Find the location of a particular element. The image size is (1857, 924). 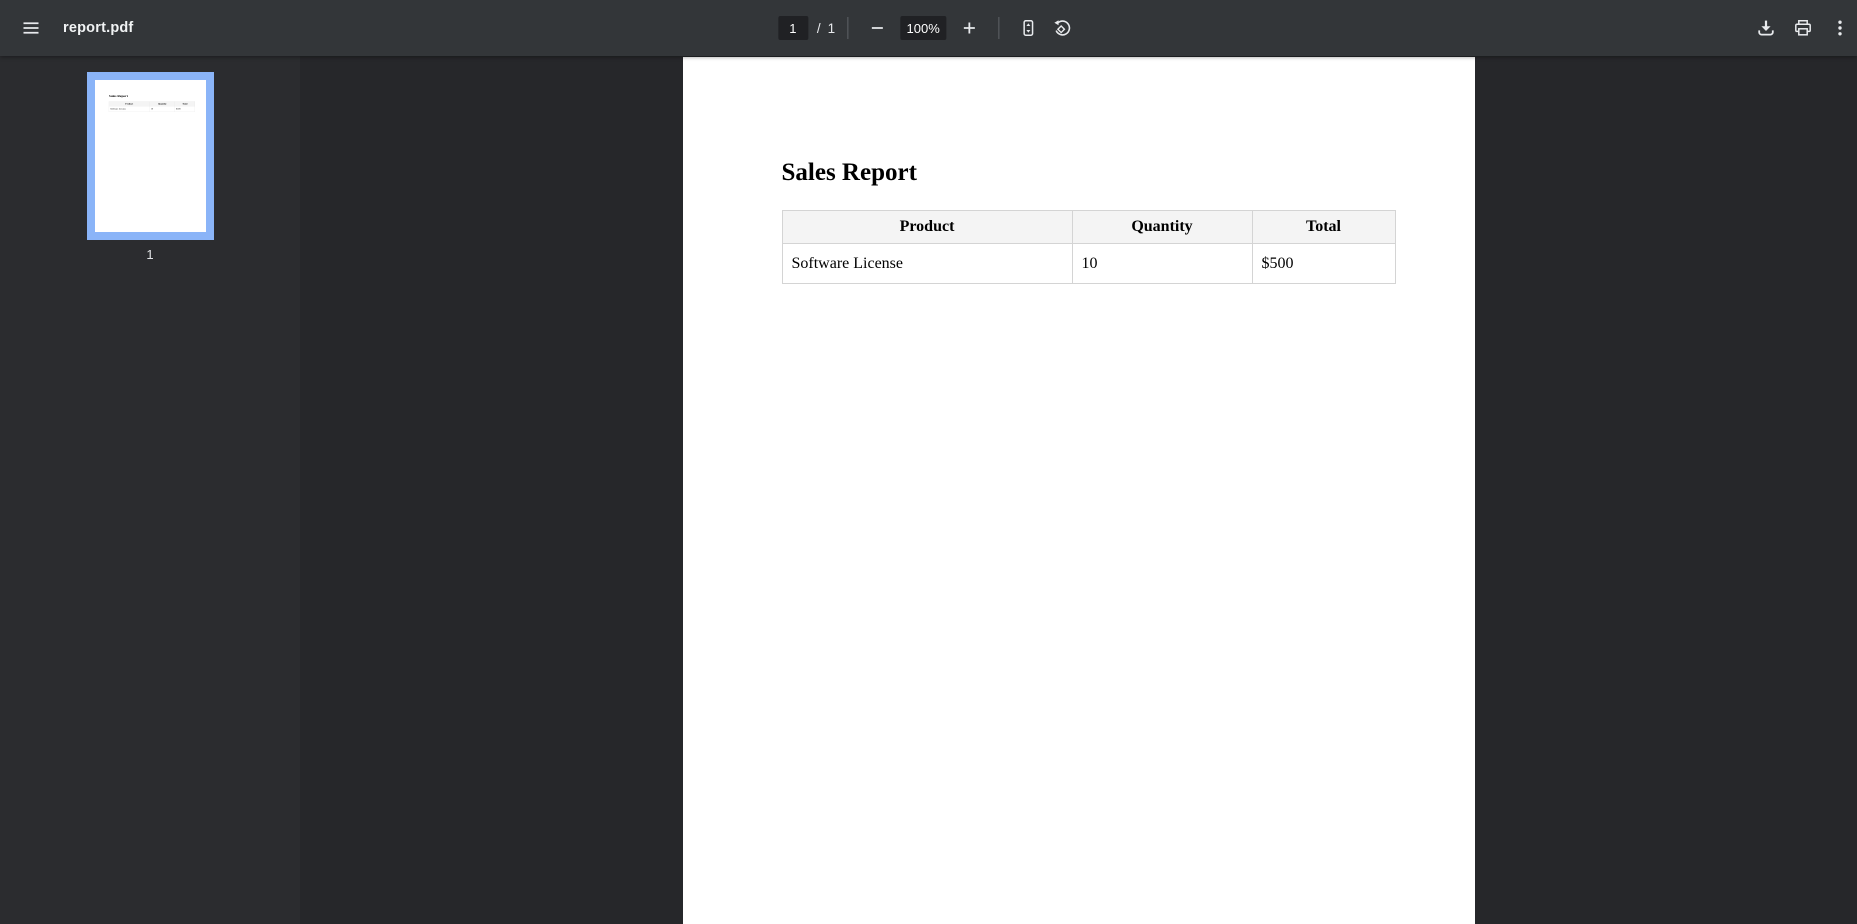

column-header-quantity: Quantity is located at coordinates (1162, 227).